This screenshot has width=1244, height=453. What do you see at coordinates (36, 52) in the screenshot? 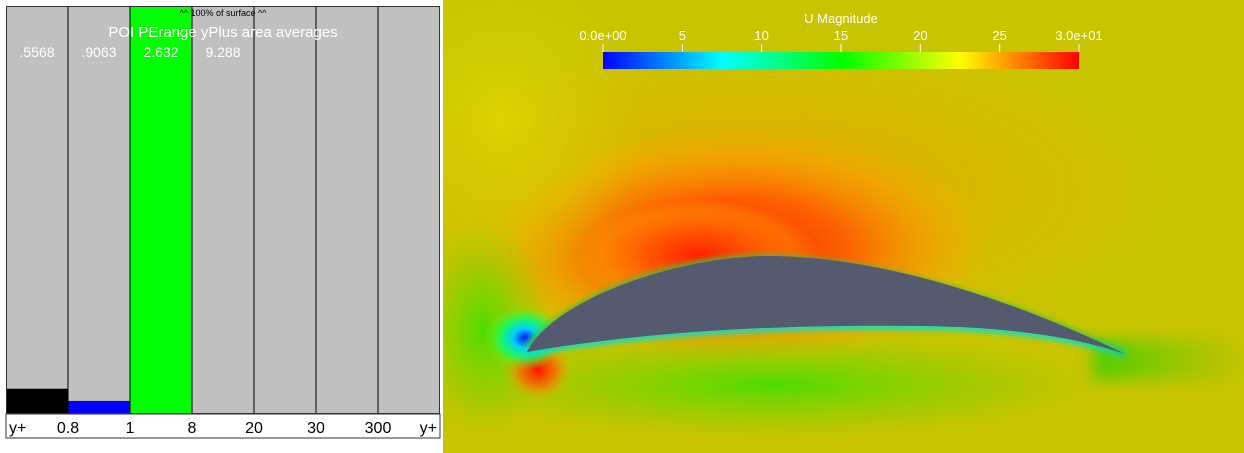
I see `bin-average-label: .5568` at bounding box center [36, 52].